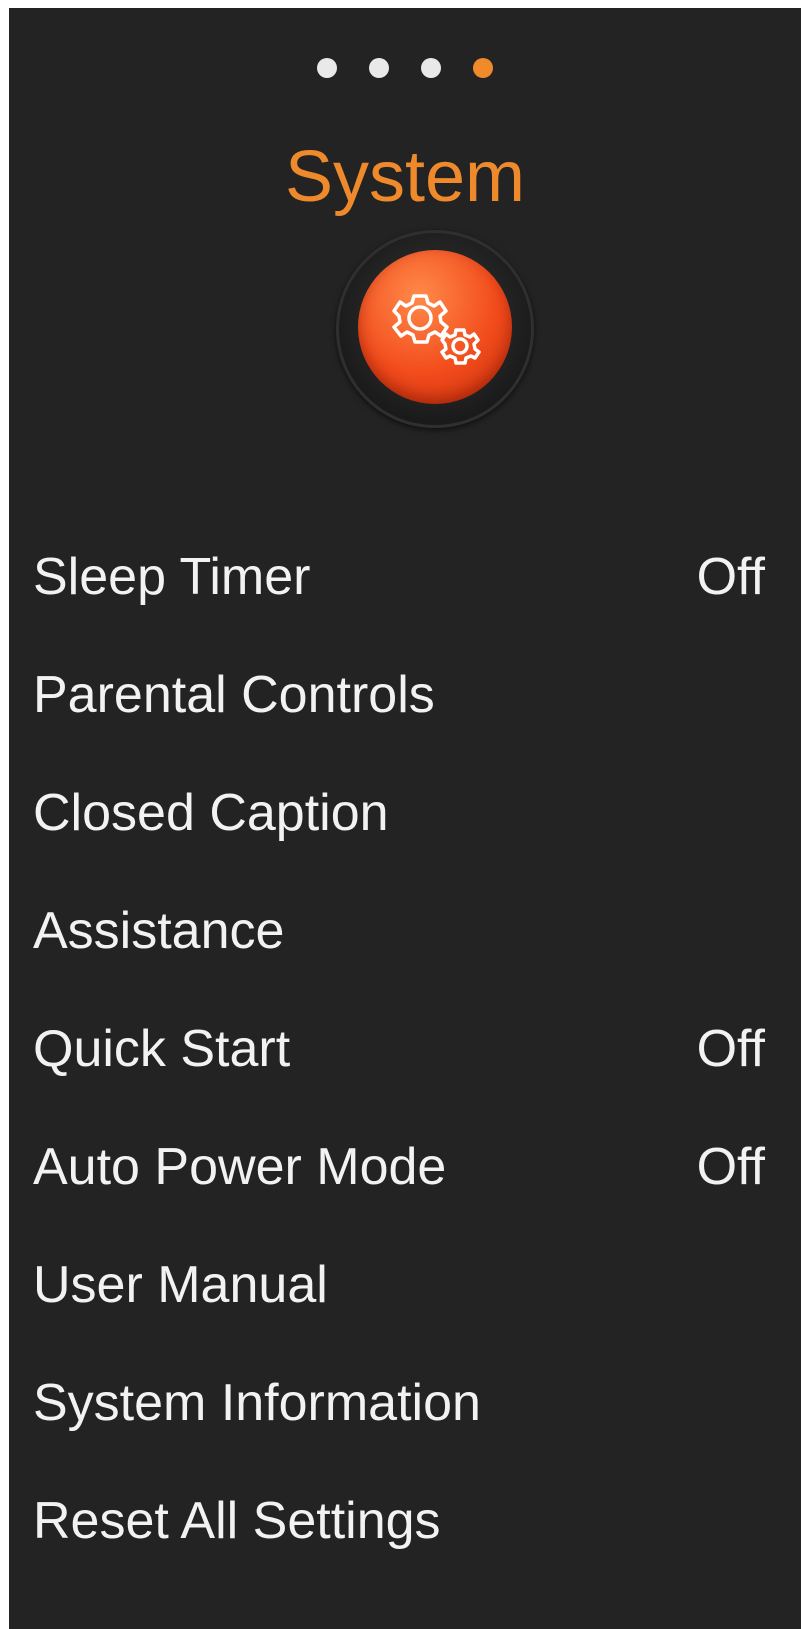 The width and height of the screenshot is (801, 1629). What do you see at coordinates (159, 931) in the screenshot?
I see `menu-item-label: Assistance` at bounding box center [159, 931].